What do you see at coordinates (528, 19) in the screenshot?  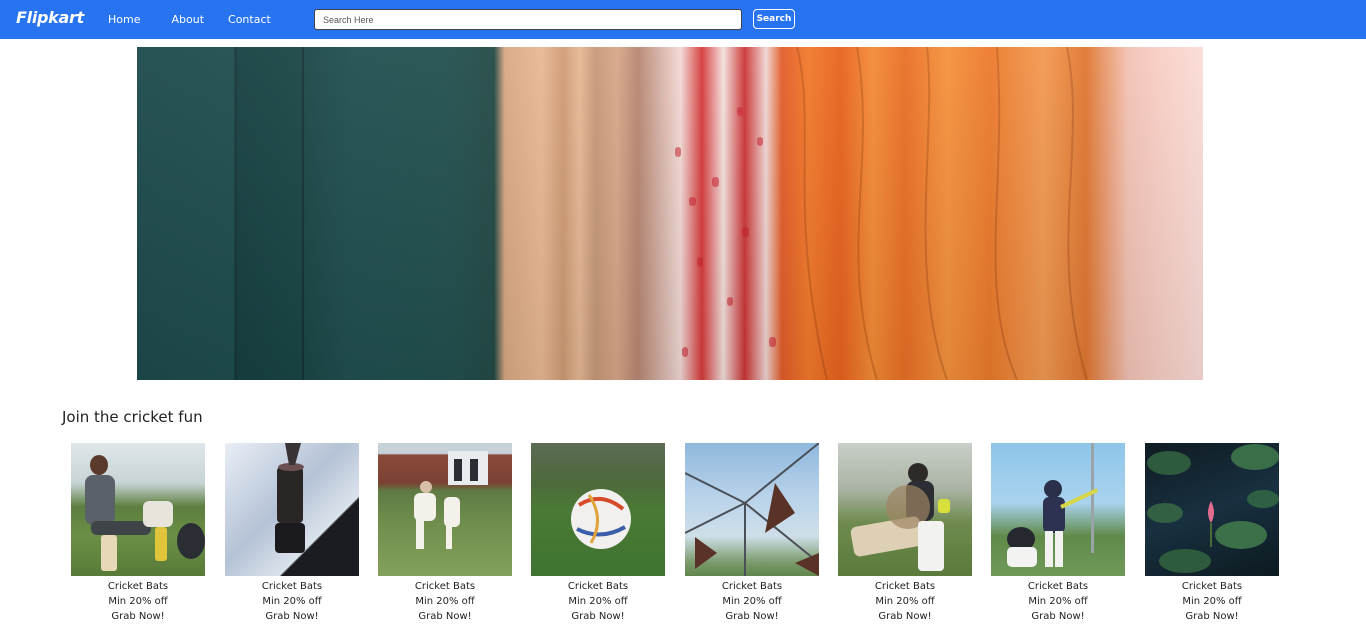 I see `search-input` at bounding box center [528, 19].